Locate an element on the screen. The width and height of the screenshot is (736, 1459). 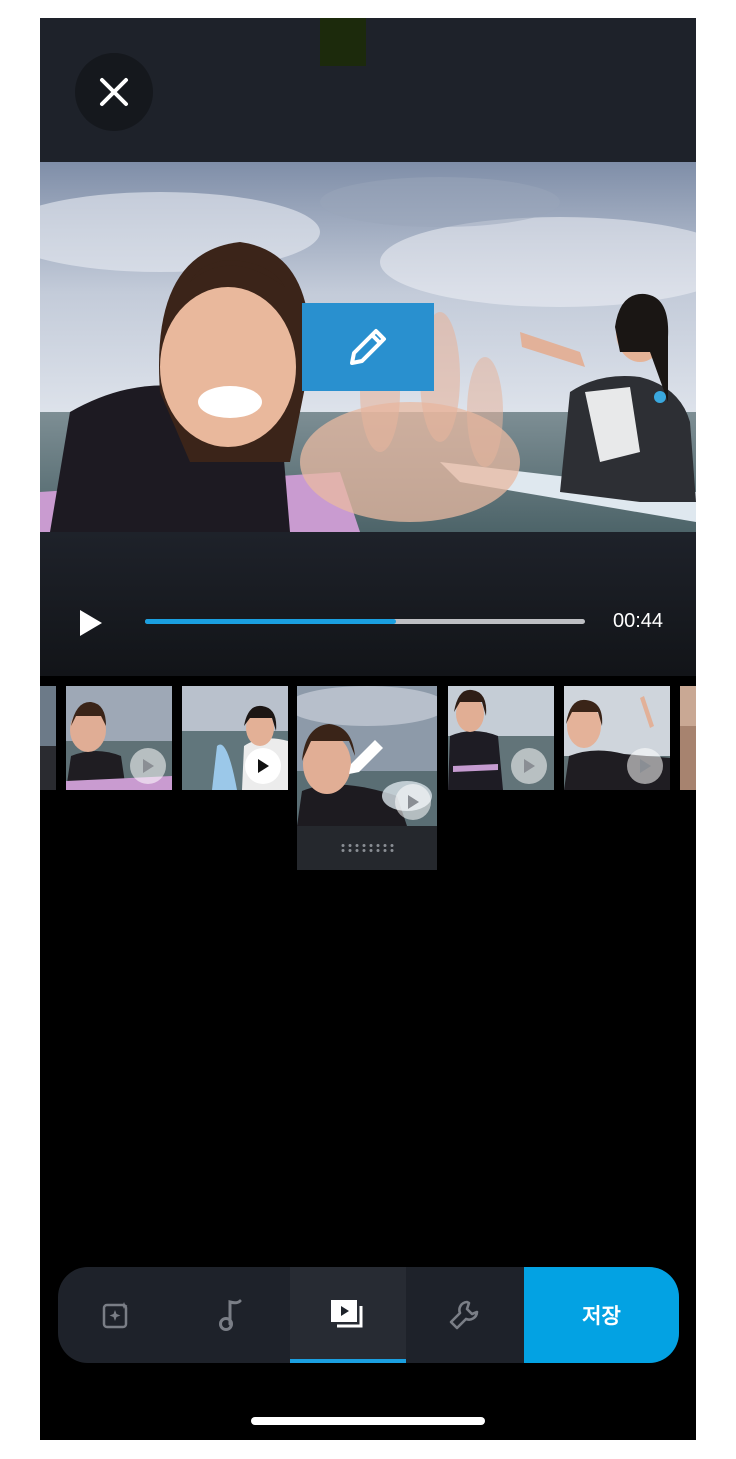
tab-settings is located at coordinates (464, 1315).